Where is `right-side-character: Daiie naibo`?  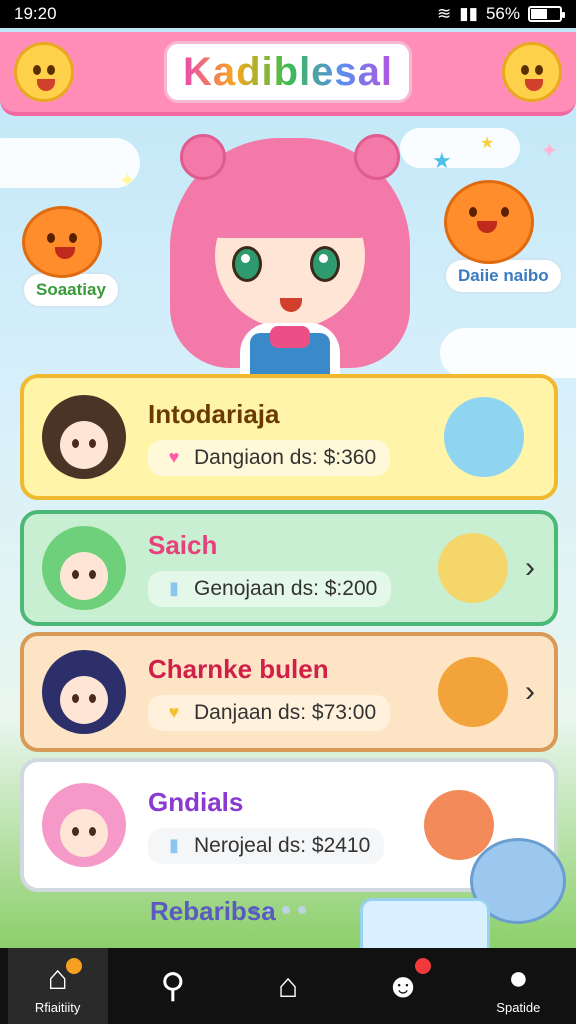 right-side-character: Daiie naibo is located at coordinates (503, 237).